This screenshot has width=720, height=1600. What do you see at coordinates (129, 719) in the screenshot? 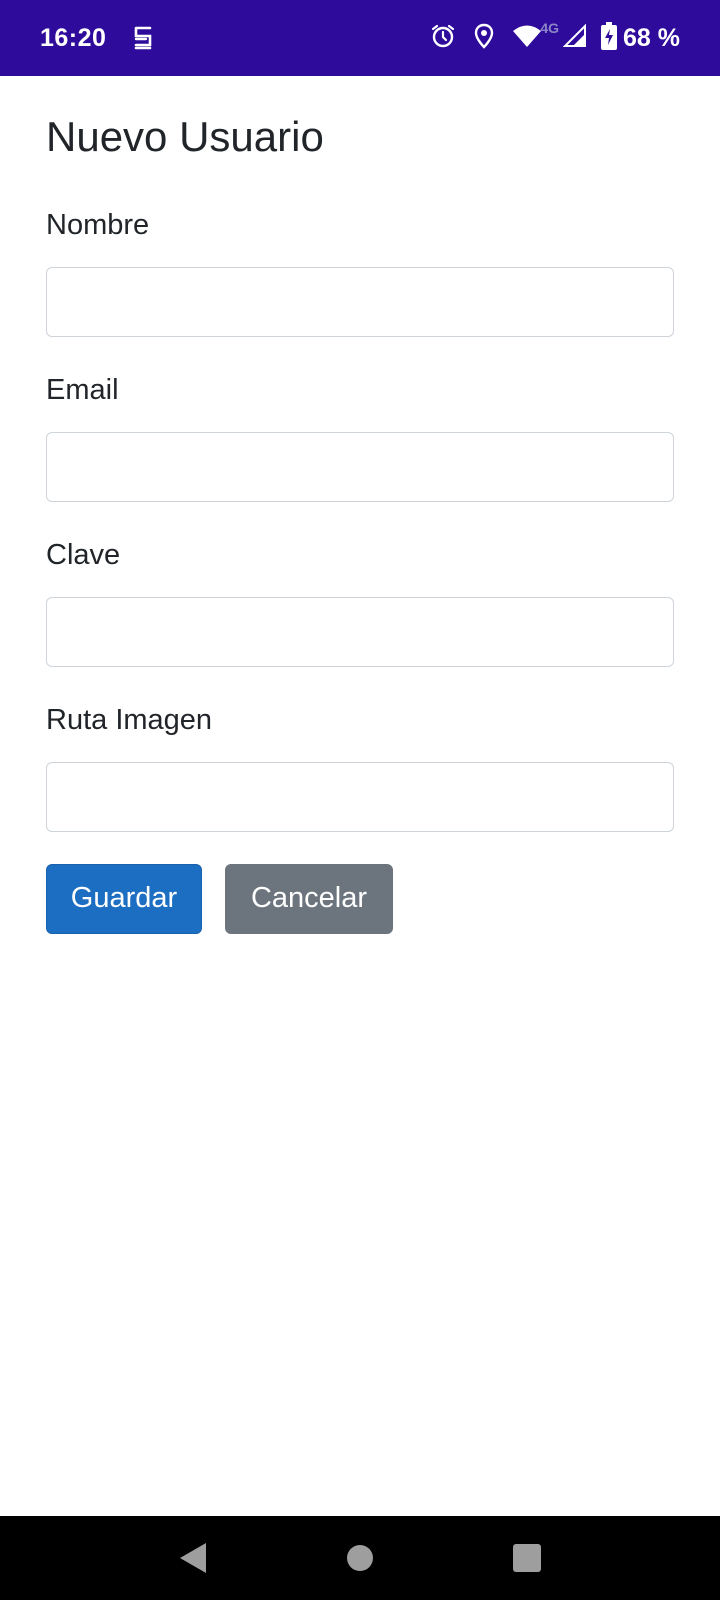
I see `ruta-imagen-label: Ruta Imagen` at bounding box center [129, 719].